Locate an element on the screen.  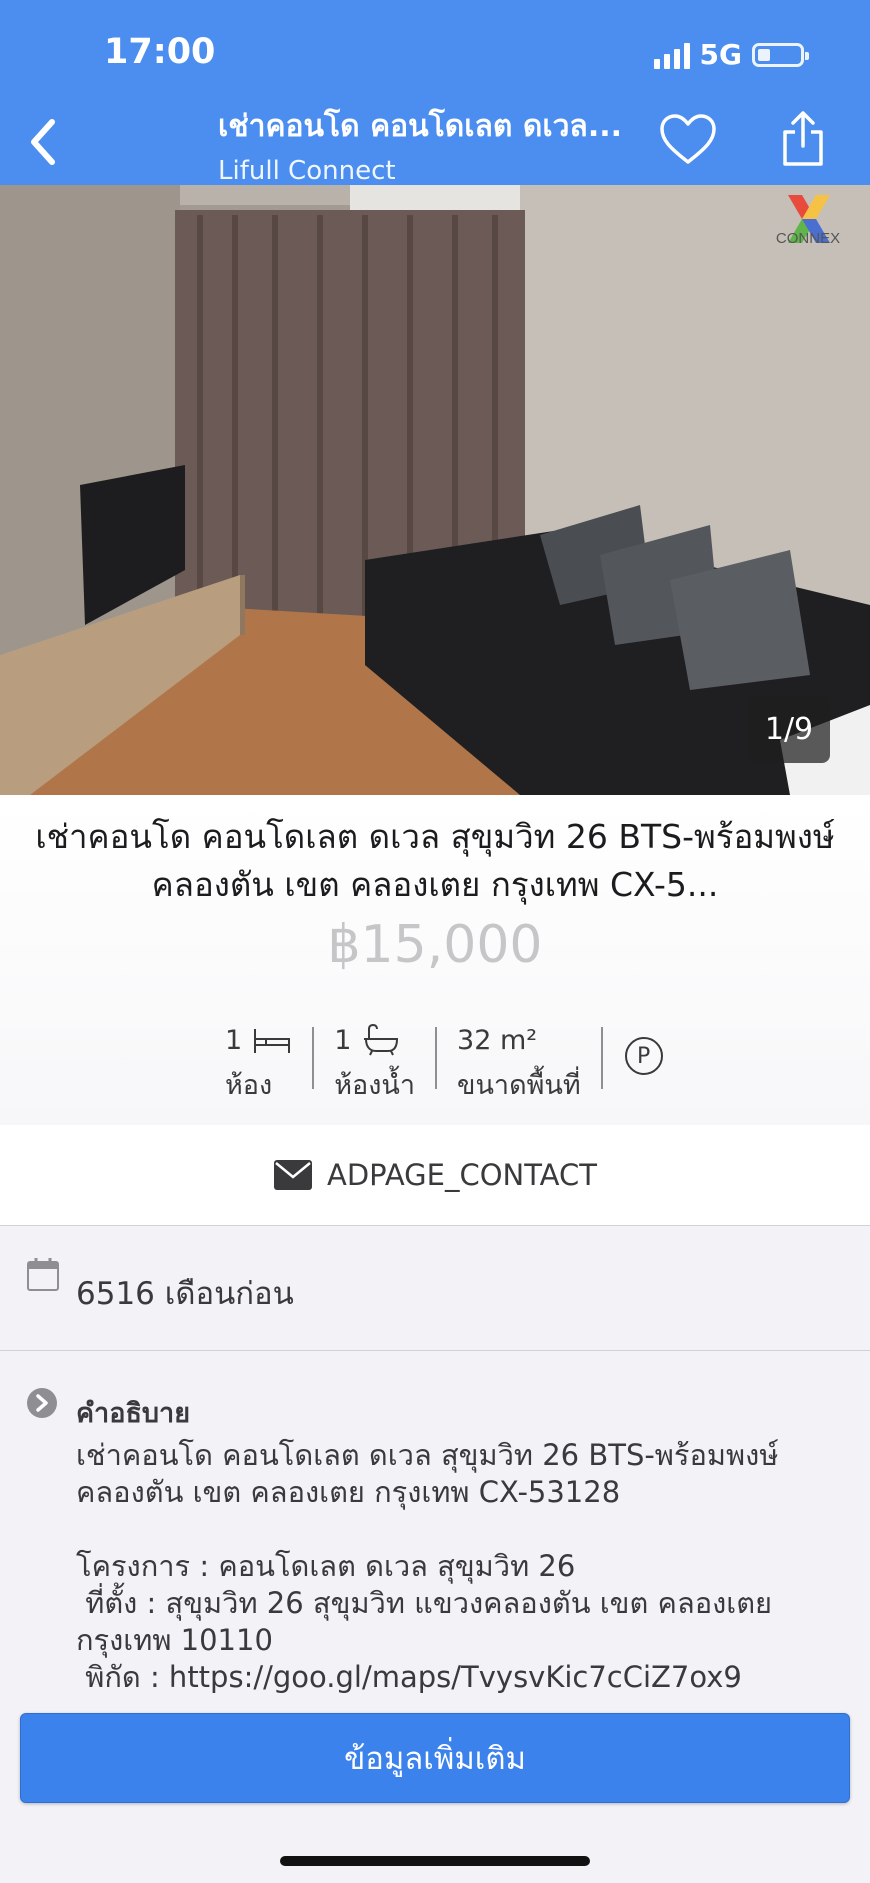
contact-label: ADPAGE_CONTACT is located at coordinates (462, 1175).